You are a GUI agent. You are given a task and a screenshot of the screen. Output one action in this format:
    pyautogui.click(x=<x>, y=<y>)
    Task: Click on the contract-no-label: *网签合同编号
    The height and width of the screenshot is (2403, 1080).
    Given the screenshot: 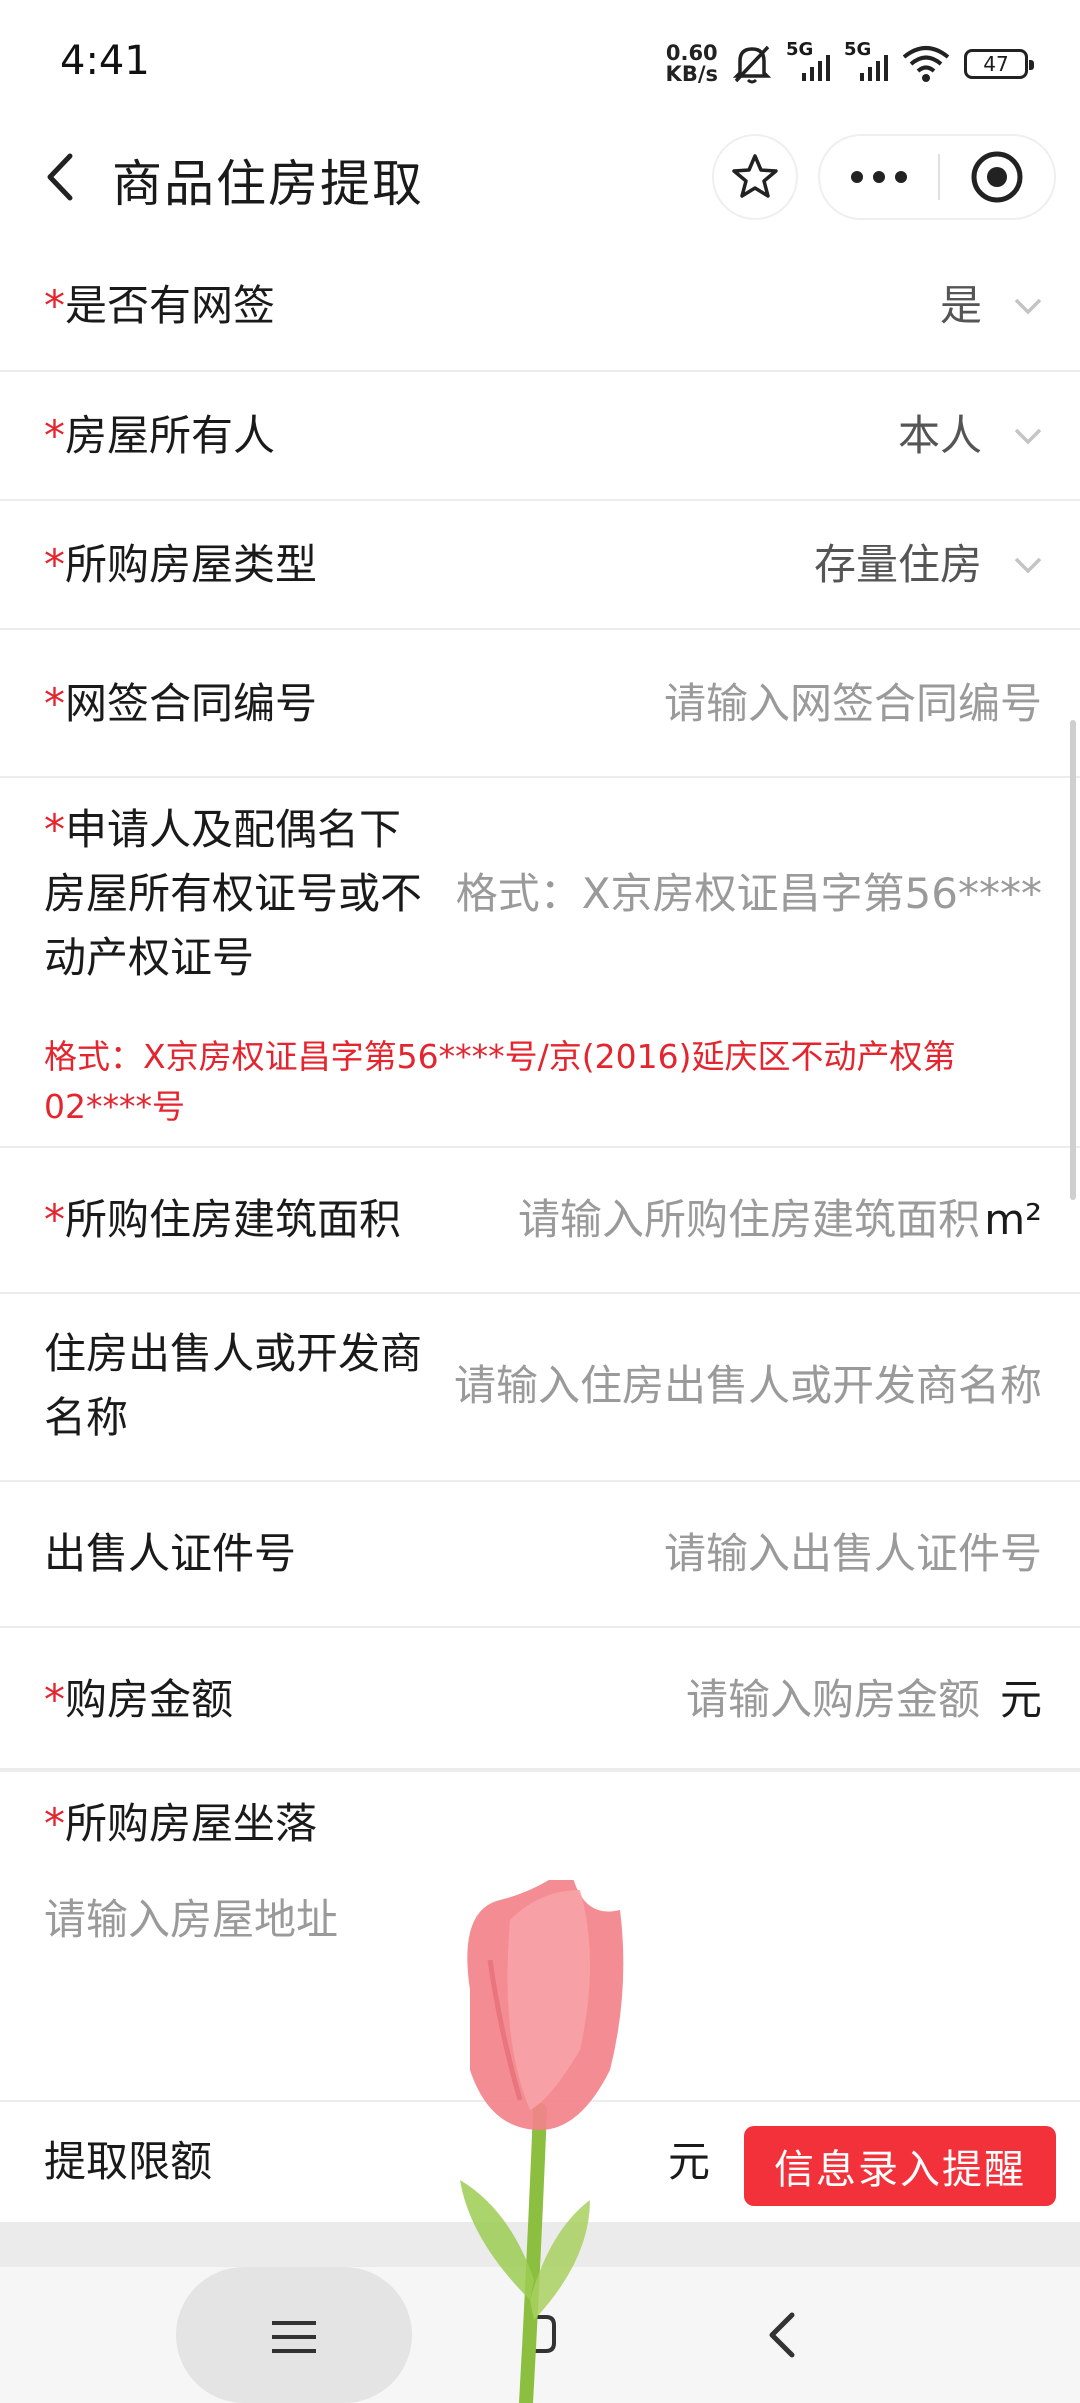 What is the action you would take?
    pyautogui.click(x=180, y=704)
    